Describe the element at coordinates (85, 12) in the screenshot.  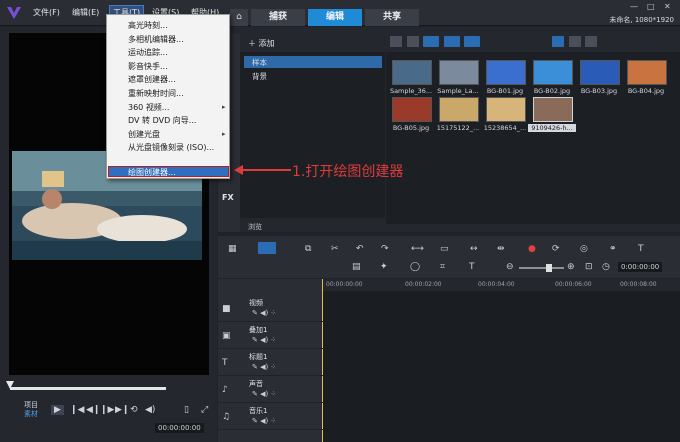
I see `menu-edit: 编辑(E)` at that location.